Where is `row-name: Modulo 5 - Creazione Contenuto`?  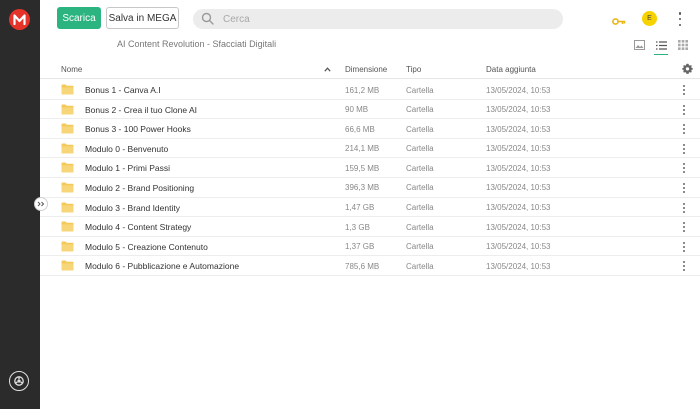
row-name: Modulo 5 - Creazione Contenuto is located at coordinates (146, 246).